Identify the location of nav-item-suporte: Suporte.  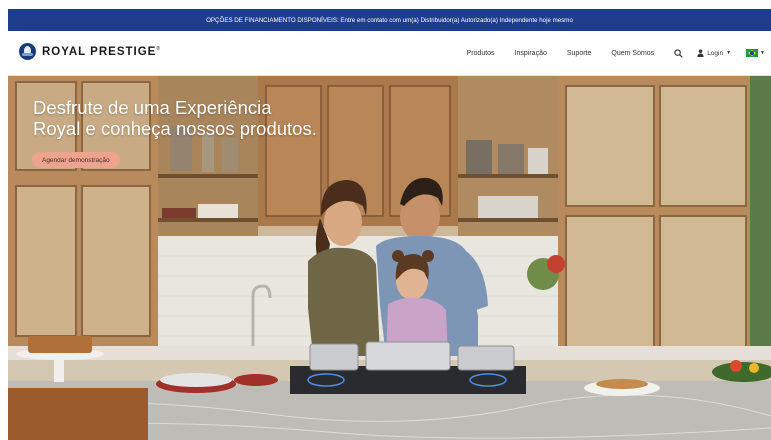
(579, 53).